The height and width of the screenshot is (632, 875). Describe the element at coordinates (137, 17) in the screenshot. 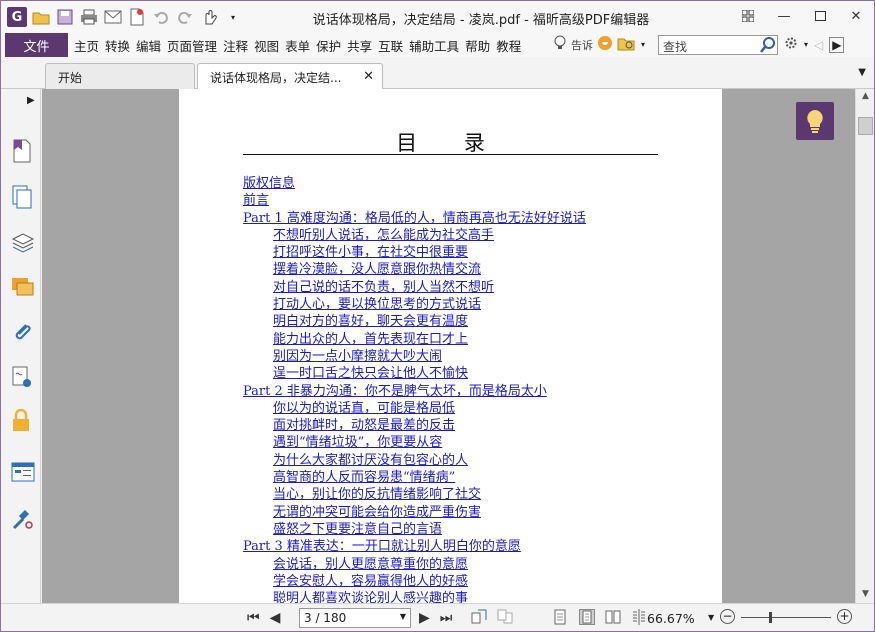

I see `new-document-icon` at that location.